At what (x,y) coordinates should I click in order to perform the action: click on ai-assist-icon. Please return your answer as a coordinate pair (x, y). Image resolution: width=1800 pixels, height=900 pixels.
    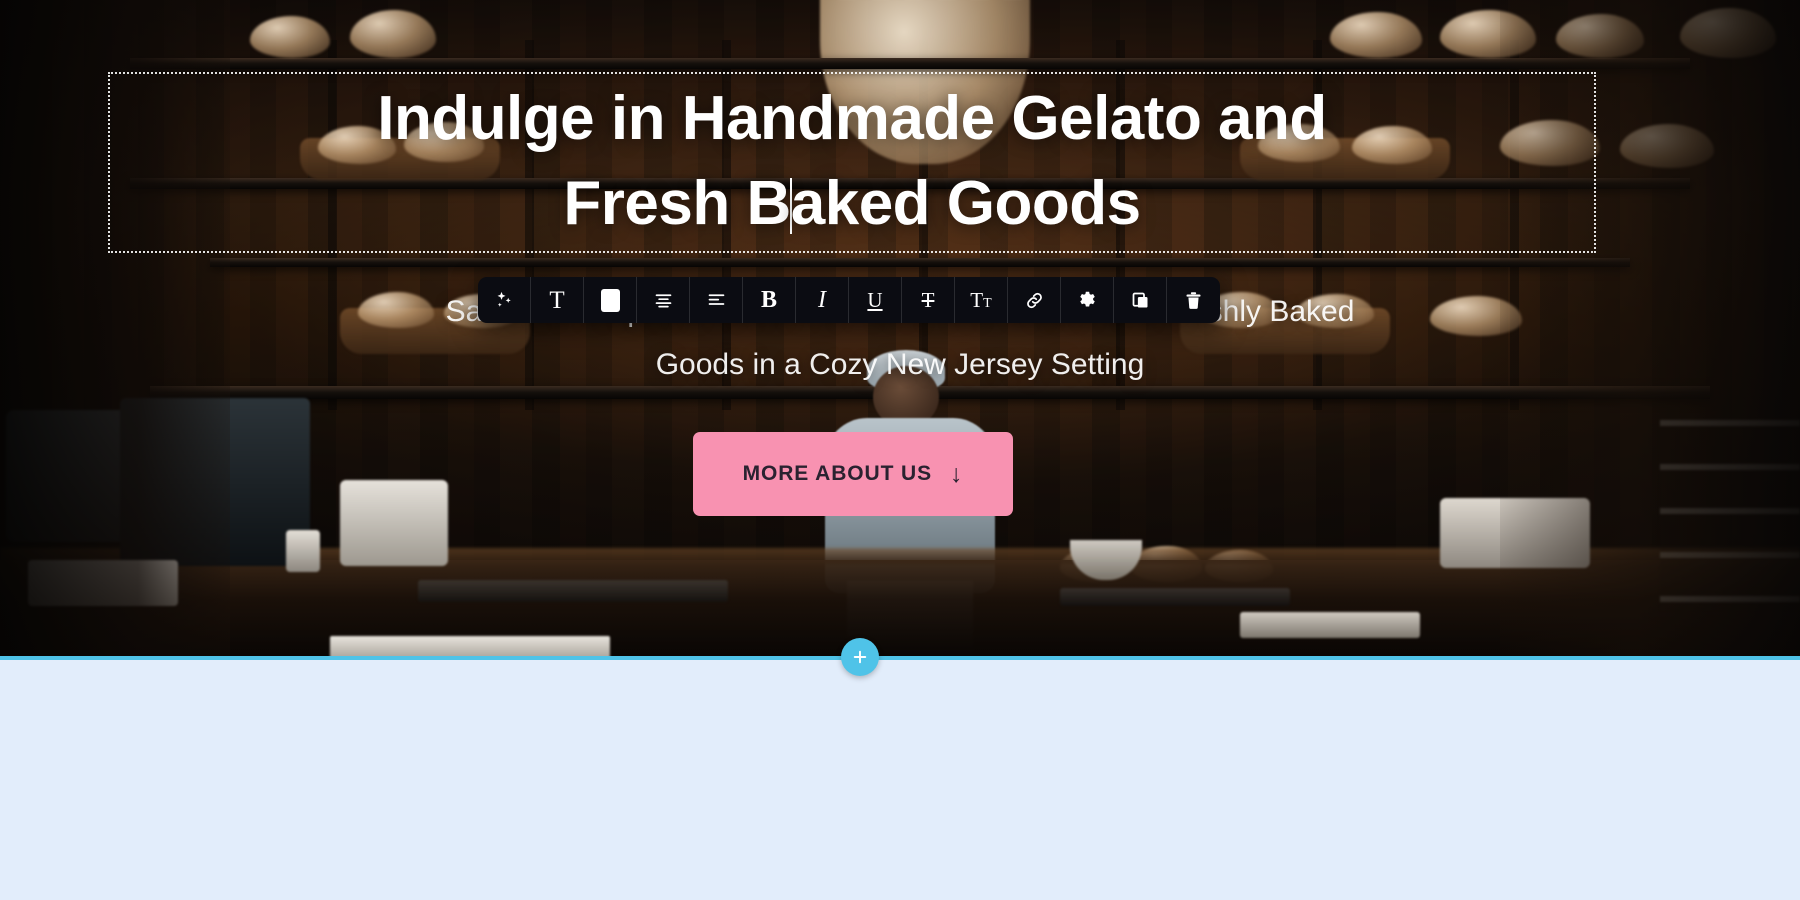
    Looking at the image, I should click on (504, 300).